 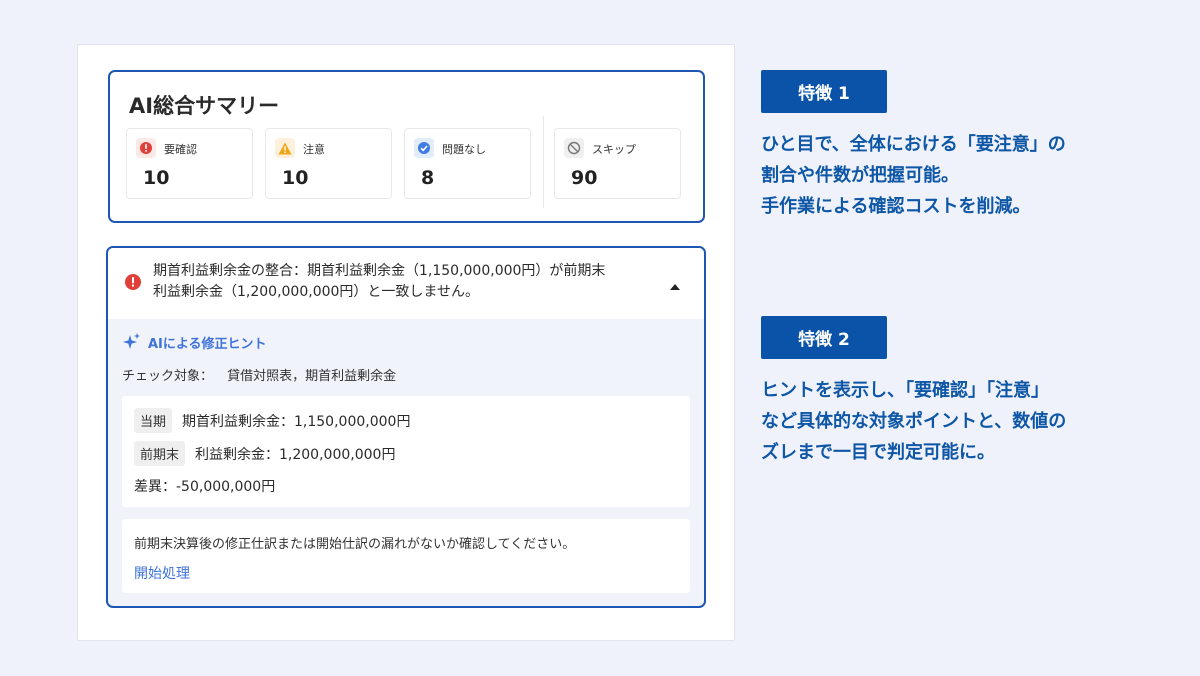 What do you see at coordinates (189, 163) in the screenshot?
I see `stat-needs-review: 要確認 10` at bounding box center [189, 163].